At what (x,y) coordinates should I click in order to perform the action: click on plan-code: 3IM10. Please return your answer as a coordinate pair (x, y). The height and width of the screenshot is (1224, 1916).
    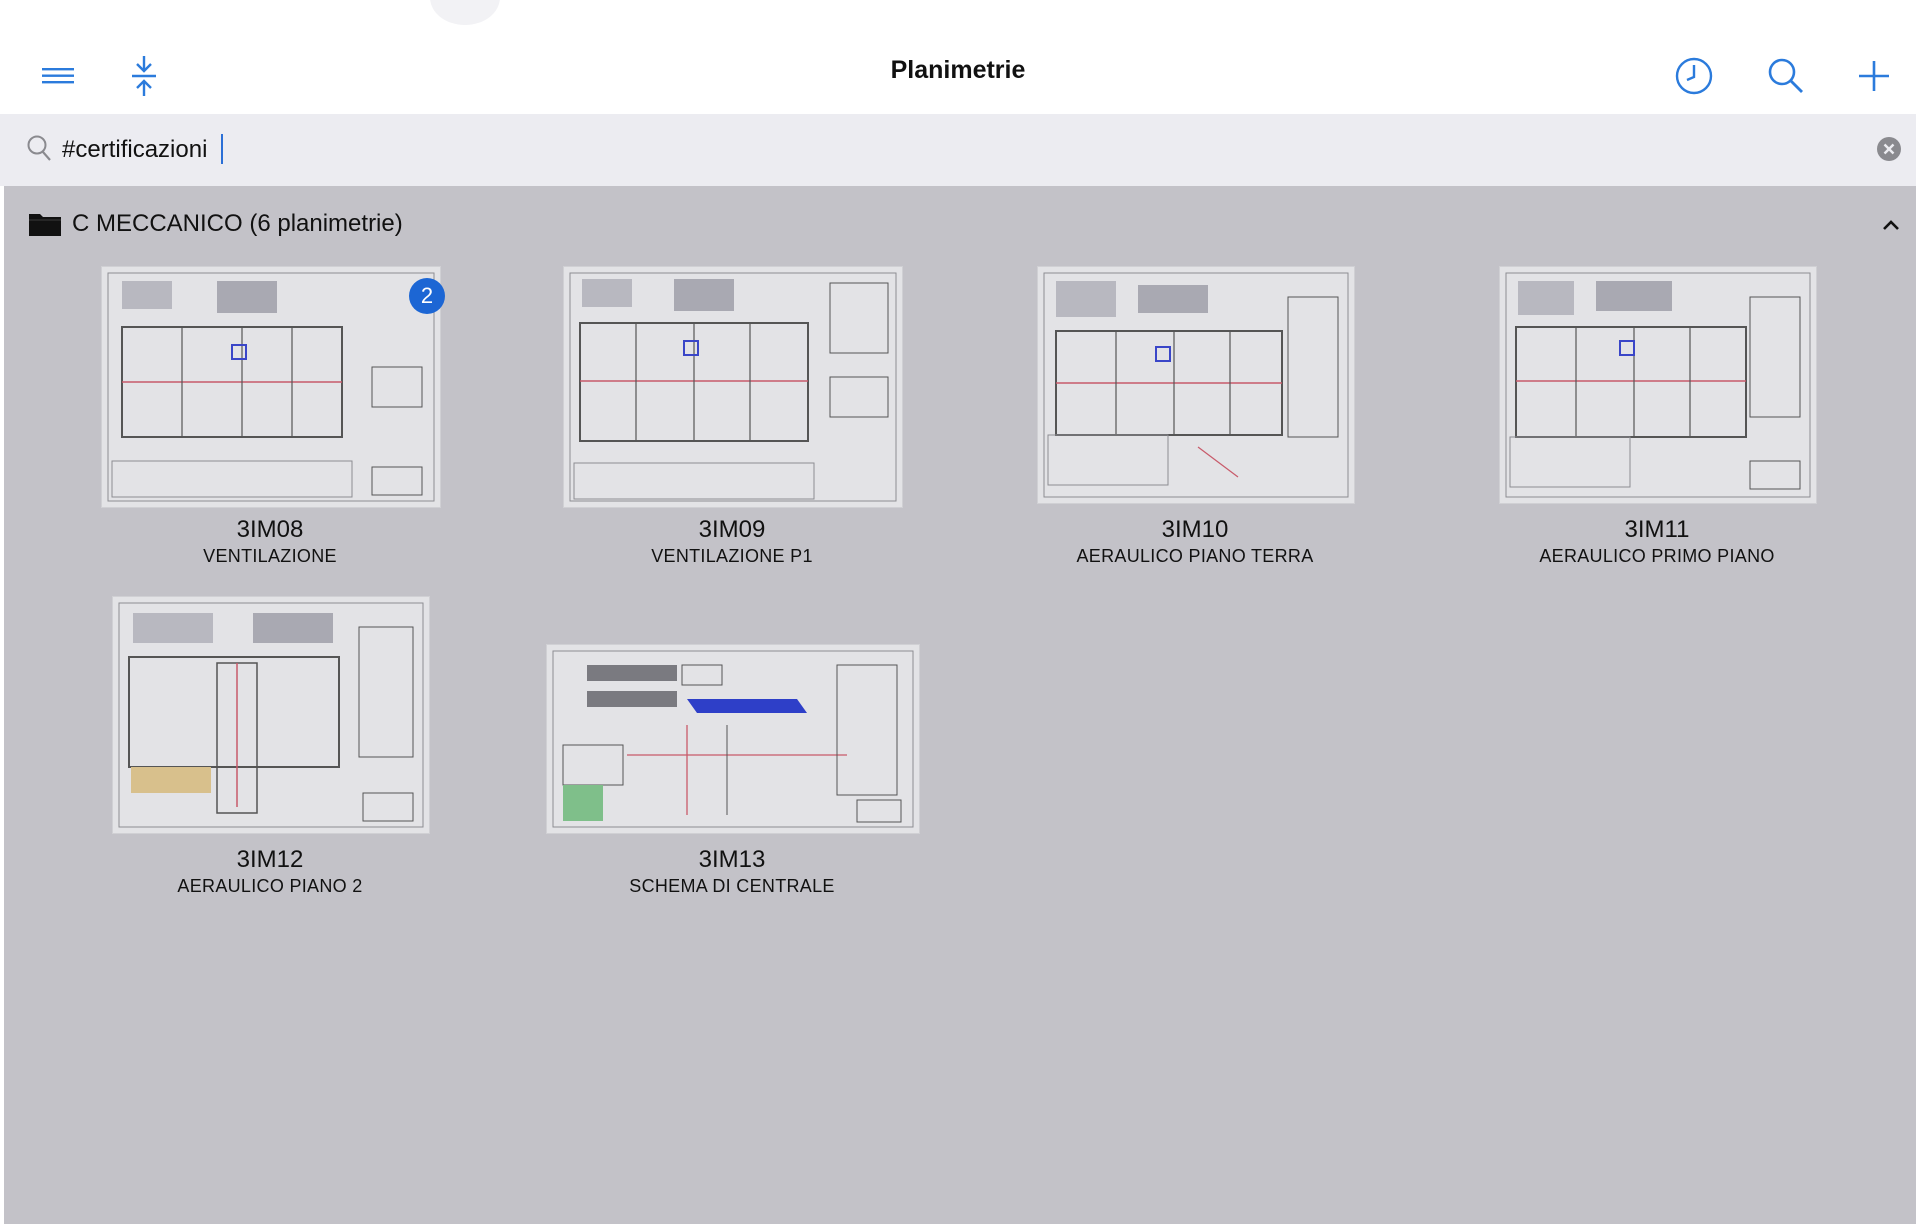
    Looking at the image, I should click on (1195, 529).